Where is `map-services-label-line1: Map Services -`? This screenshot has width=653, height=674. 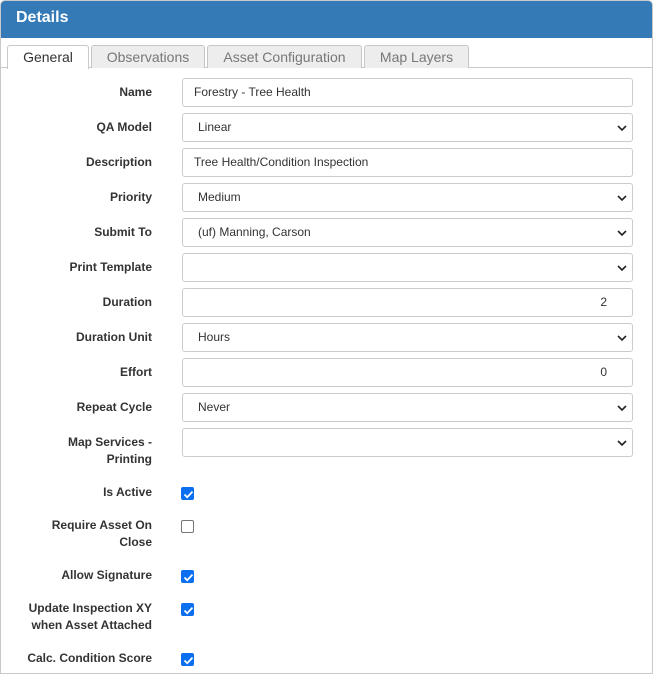 map-services-label-line1: Map Services - is located at coordinates (109, 442).